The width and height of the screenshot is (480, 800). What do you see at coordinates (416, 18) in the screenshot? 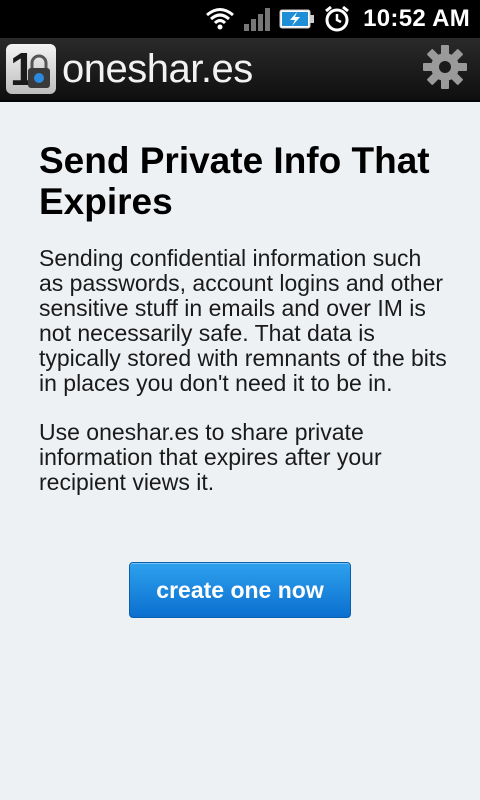
I see `status-time: 10:52 AM` at bounding box center [416, 18].